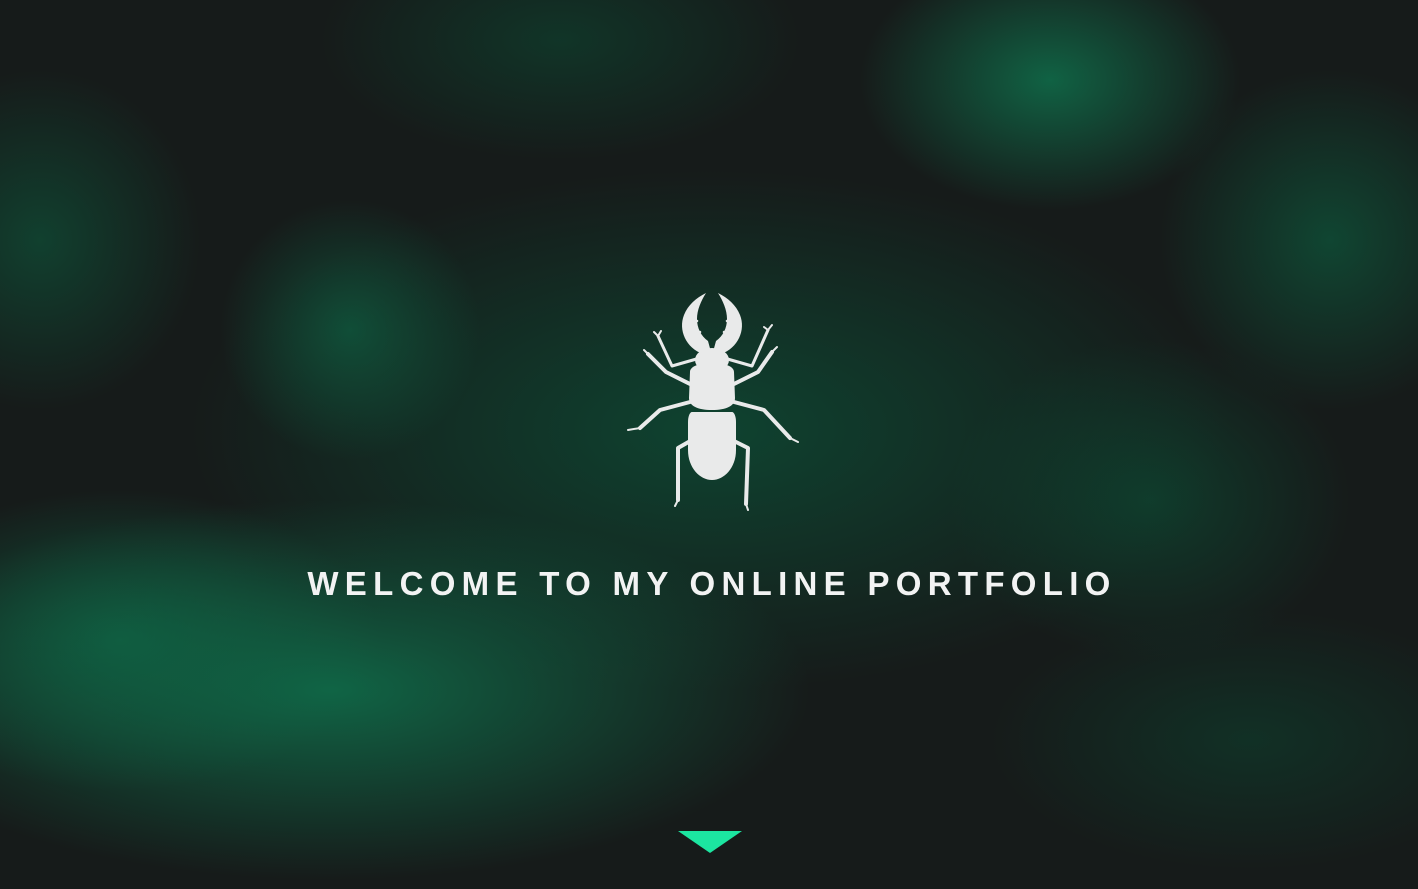 Image resolution: width=1418 pixels, height=889 pixels. Describe the element at coordinates (712, 401) in the screenshot. I see `stag-beetle-icon` at that location.